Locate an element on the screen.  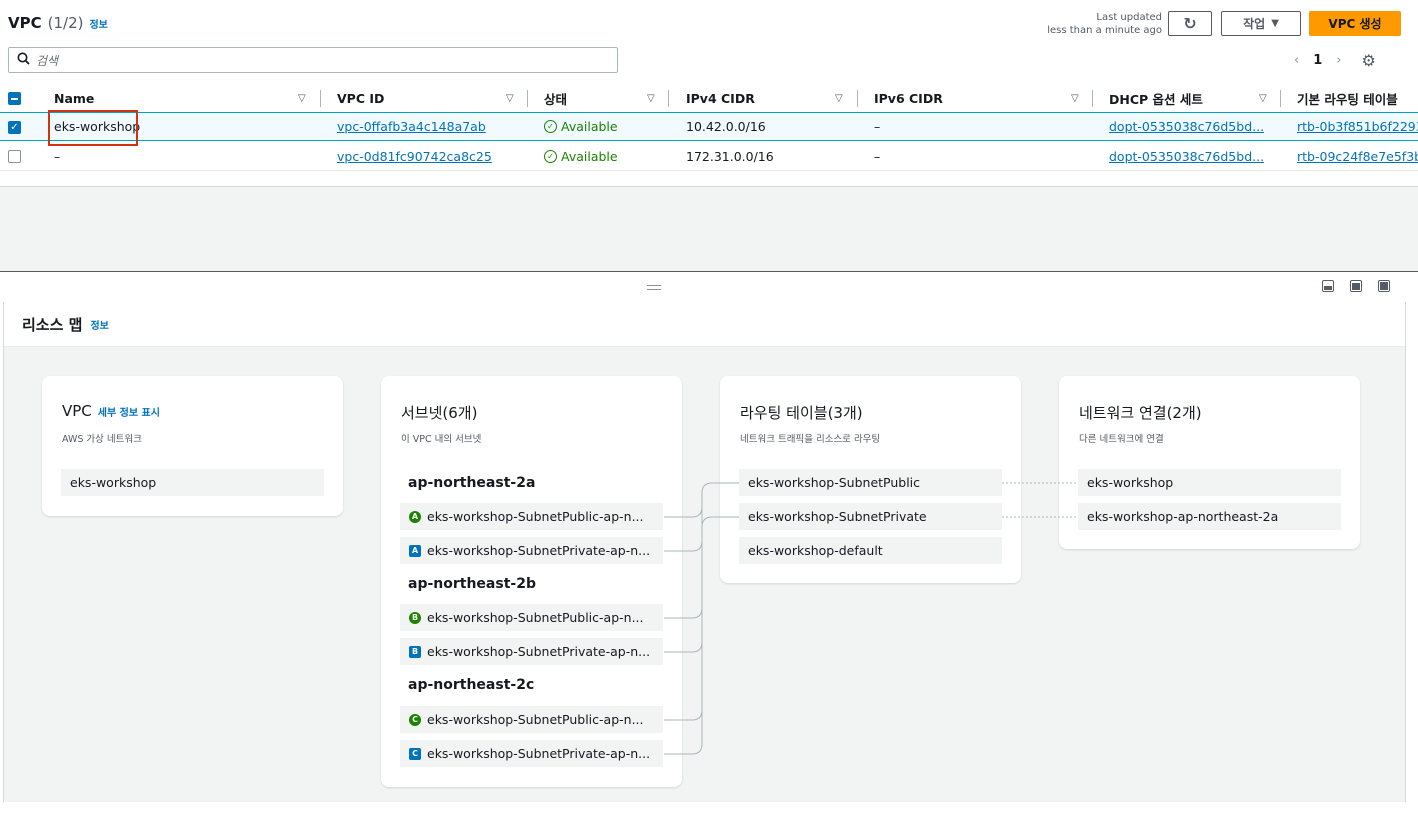
public-subnet-icon: B is located at coordinates (415, 617).